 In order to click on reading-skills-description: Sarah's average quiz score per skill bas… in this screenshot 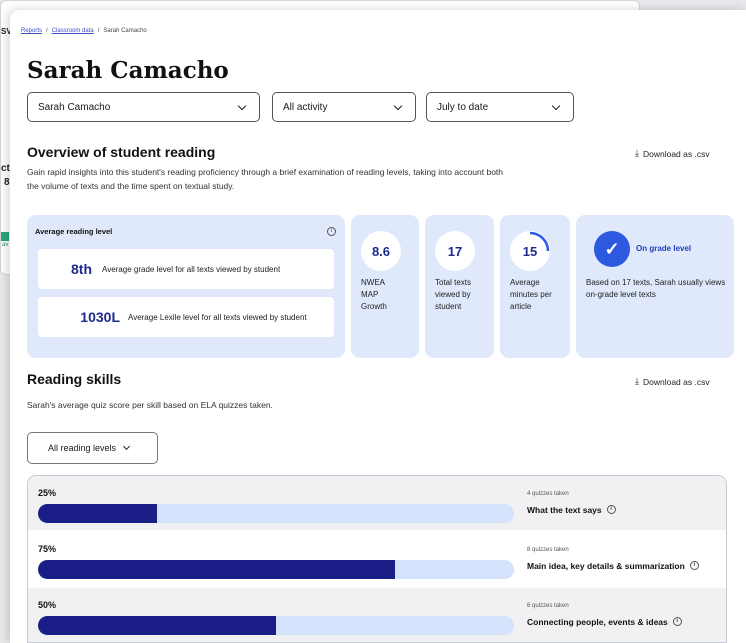, I will do `click(150, 405)`.